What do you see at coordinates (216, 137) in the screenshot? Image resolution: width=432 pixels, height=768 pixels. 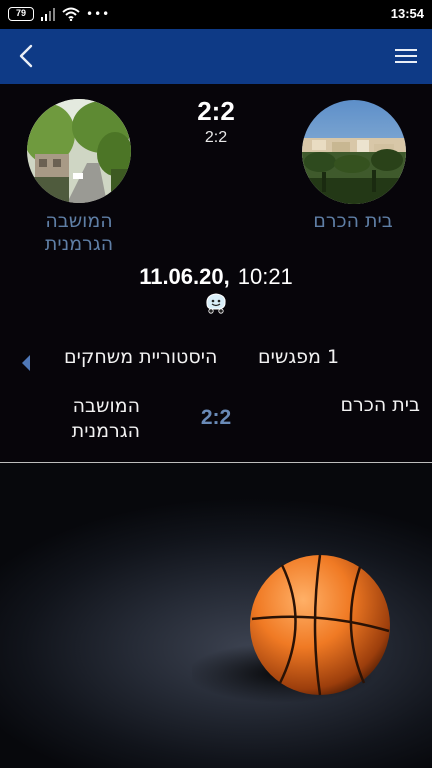 I see `match-score-secondary: 2:2` at bounding box center [216, 137].